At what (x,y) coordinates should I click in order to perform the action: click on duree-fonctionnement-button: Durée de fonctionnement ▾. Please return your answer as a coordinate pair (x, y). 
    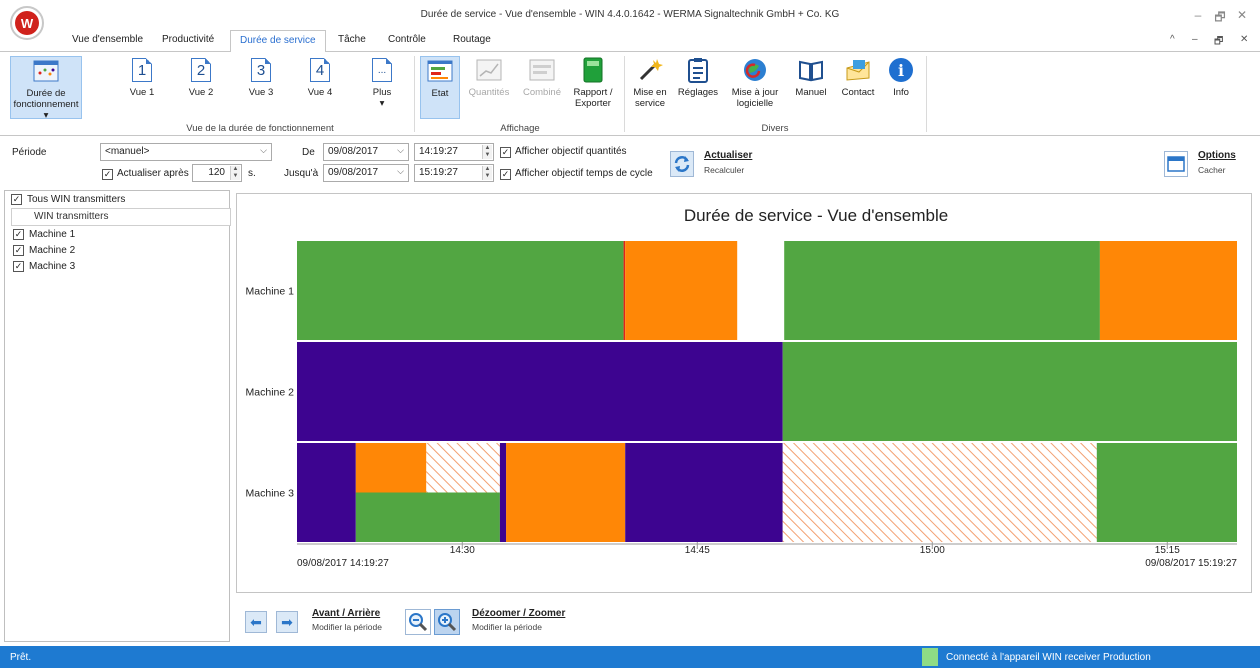
    Looking at the image, I should click on (46, 88).